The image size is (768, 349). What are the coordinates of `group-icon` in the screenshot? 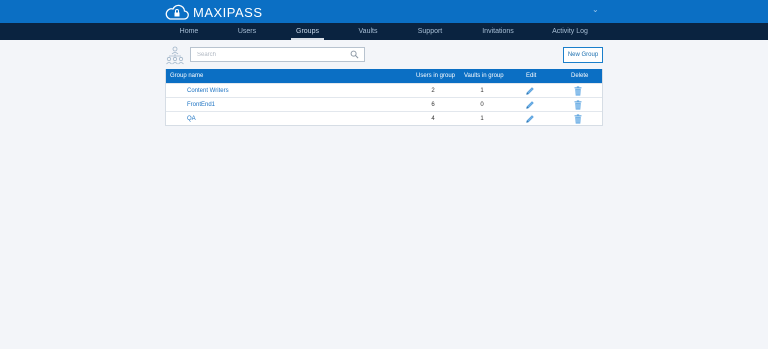 It's located at (175, 55).